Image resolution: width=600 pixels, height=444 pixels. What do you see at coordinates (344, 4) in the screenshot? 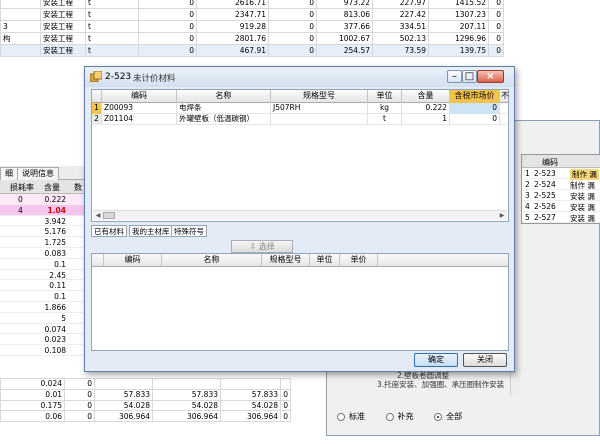
I see `cell-value: 973.22` at bounding box center [344, 4].